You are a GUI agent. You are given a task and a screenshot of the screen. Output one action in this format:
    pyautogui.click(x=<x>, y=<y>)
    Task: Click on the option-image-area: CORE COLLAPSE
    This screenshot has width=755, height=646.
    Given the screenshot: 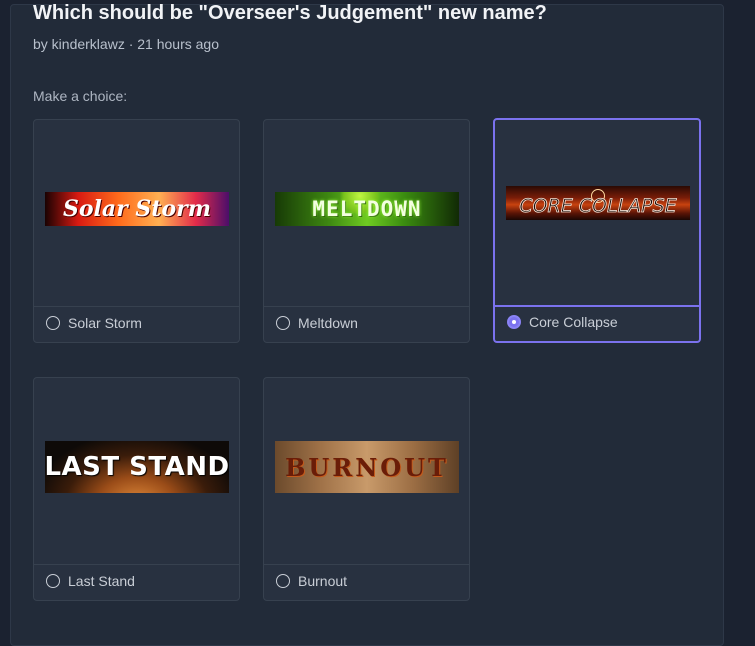 What is the action you would take?
    pyautogui.click(x=597, y=213)
    